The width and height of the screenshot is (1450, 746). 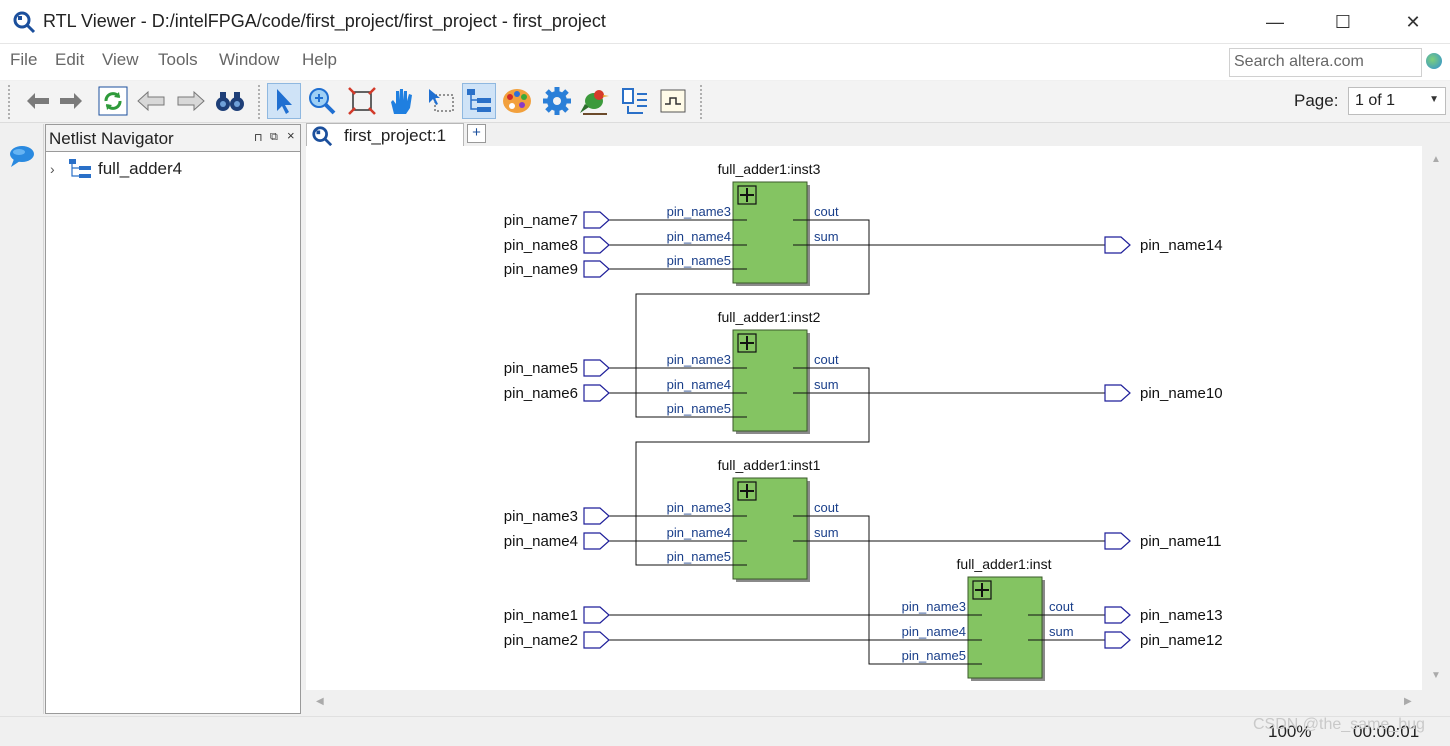 I want to click on settings-icon, so click(x=557, y=101).